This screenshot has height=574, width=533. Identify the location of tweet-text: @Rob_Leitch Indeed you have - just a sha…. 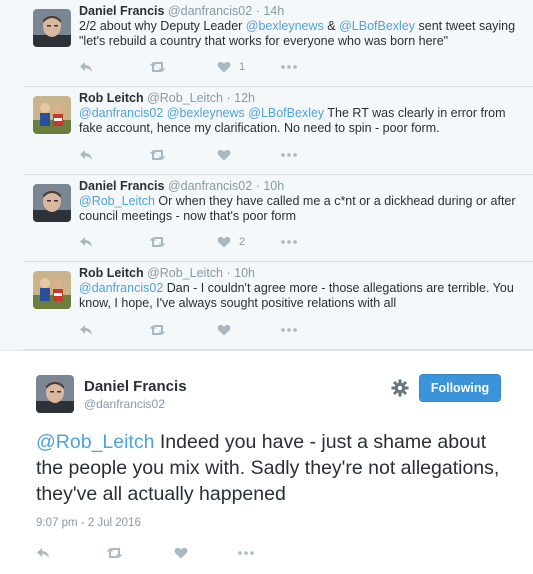
(271, 468).